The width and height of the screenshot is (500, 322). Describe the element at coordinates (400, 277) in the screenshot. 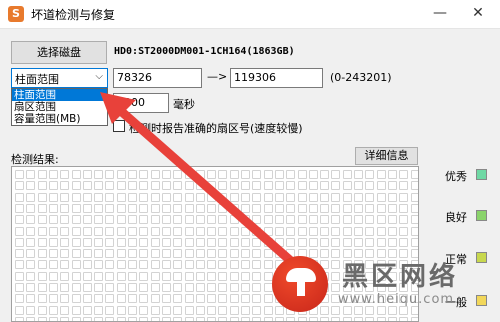

I see `watermark-text: 黑区网络` at that location.